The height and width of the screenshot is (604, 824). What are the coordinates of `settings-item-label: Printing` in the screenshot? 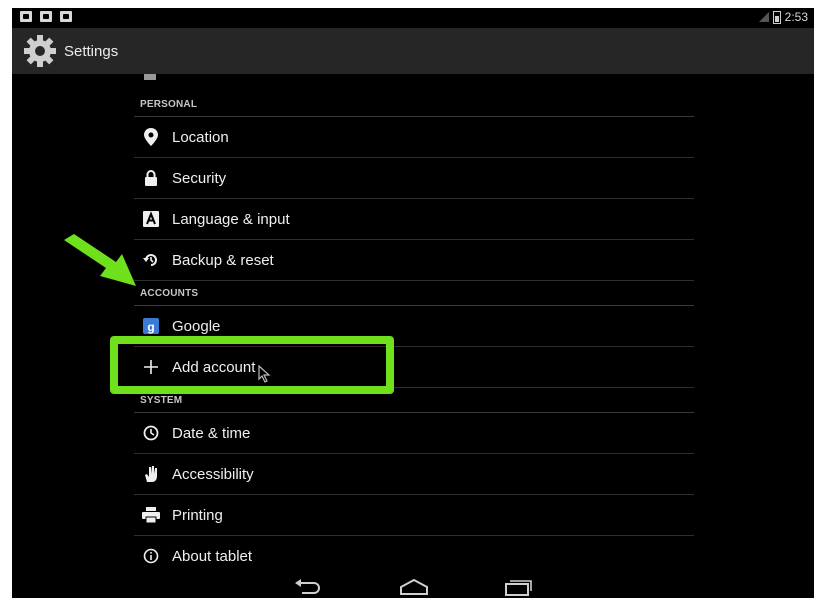 It's located at (197, 515).